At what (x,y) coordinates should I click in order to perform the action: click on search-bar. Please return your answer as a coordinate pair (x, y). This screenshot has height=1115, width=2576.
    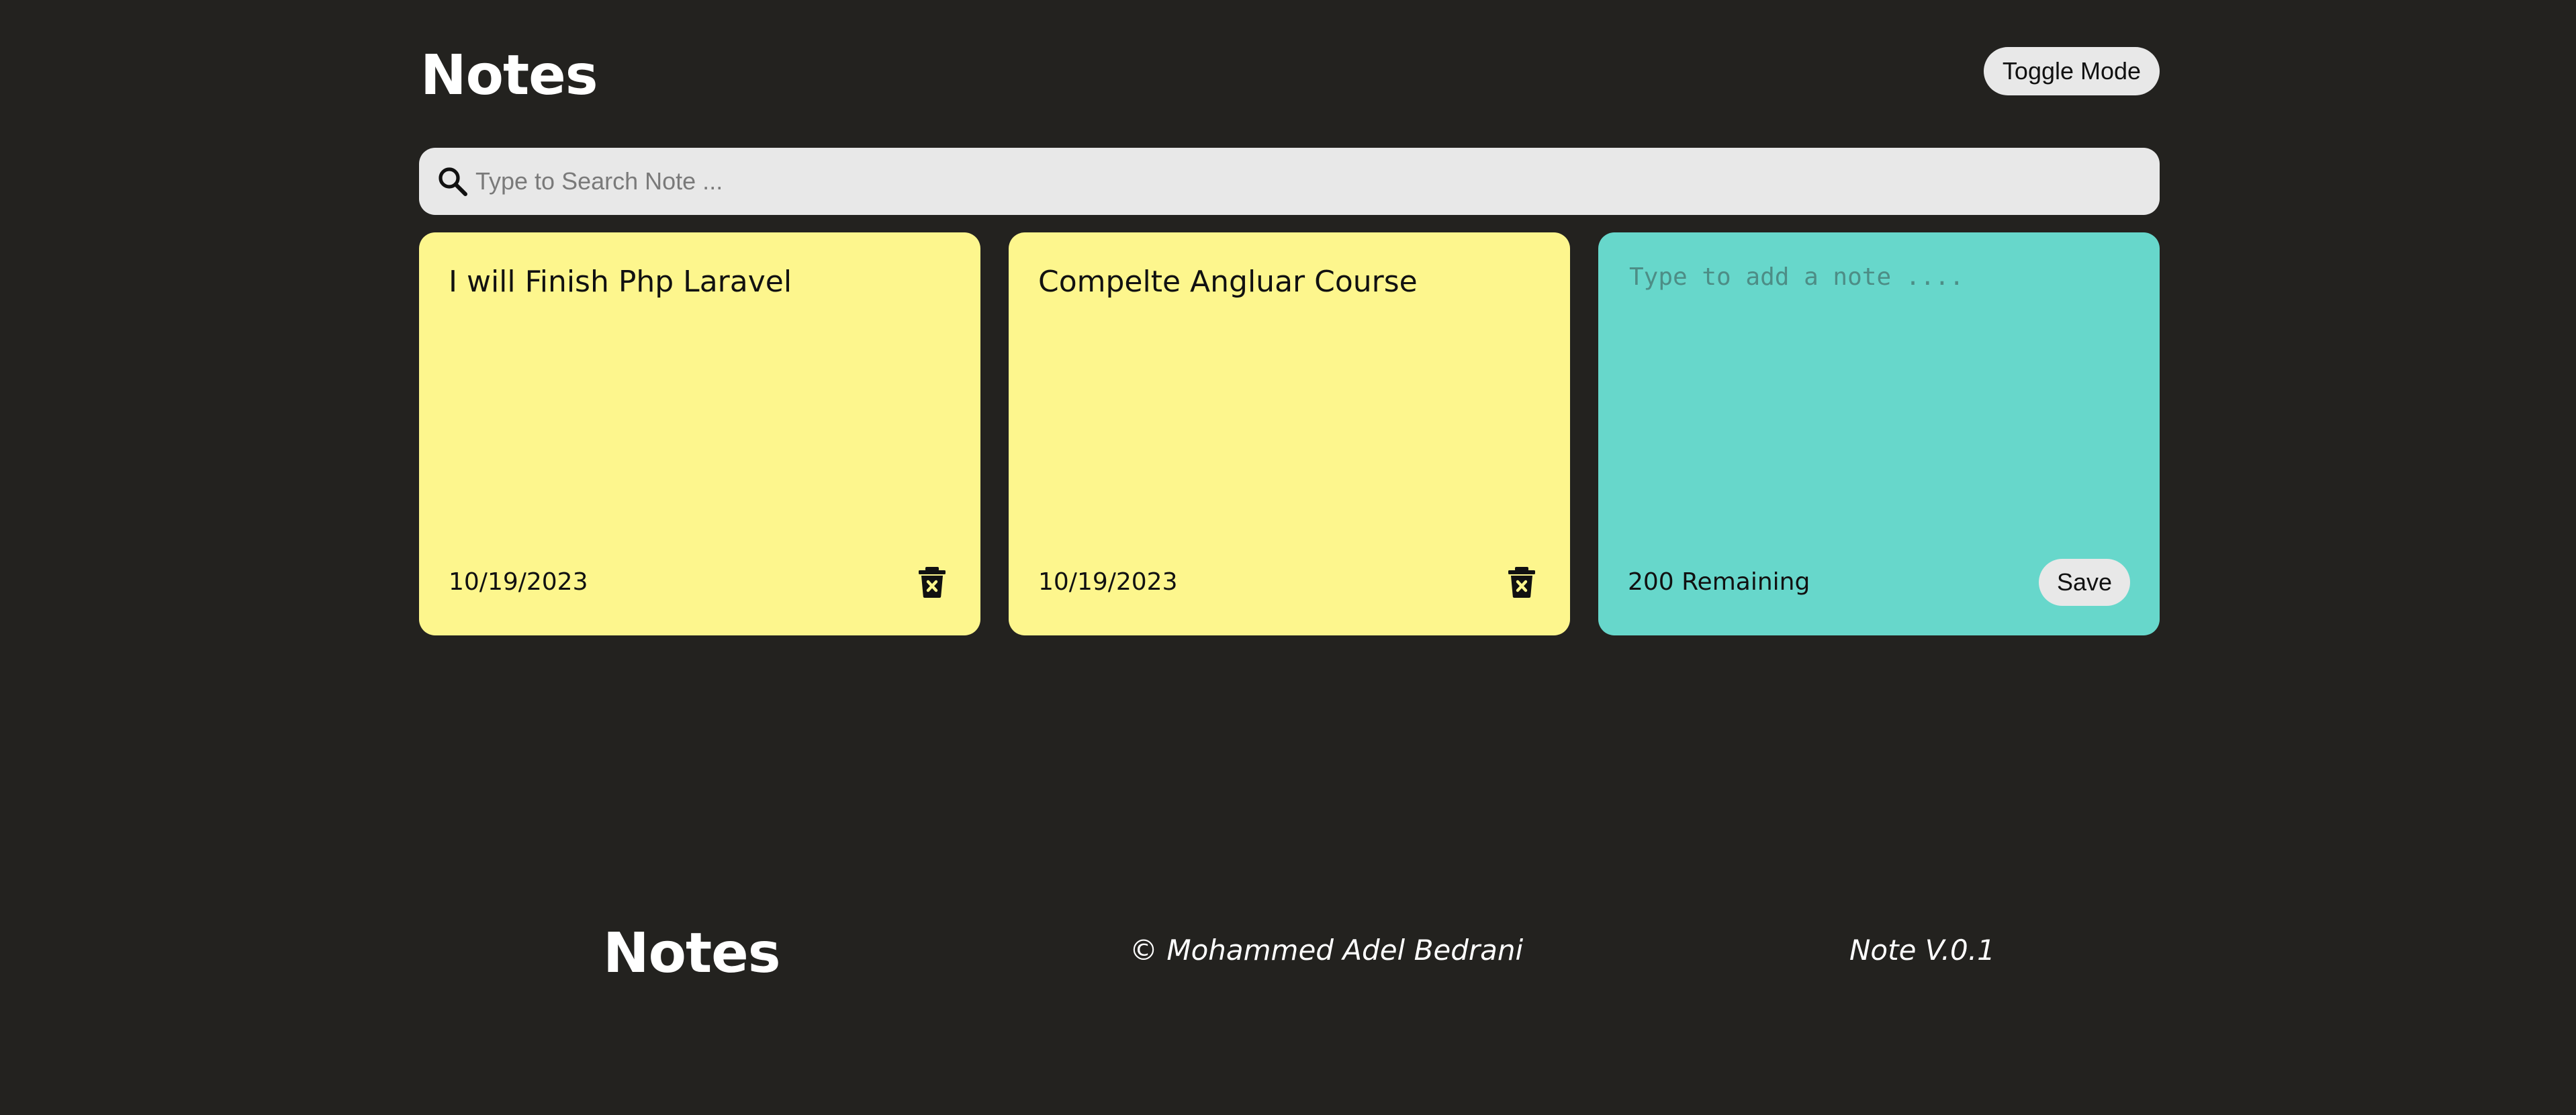
    Looking at the image, I should click on (1289, 182).